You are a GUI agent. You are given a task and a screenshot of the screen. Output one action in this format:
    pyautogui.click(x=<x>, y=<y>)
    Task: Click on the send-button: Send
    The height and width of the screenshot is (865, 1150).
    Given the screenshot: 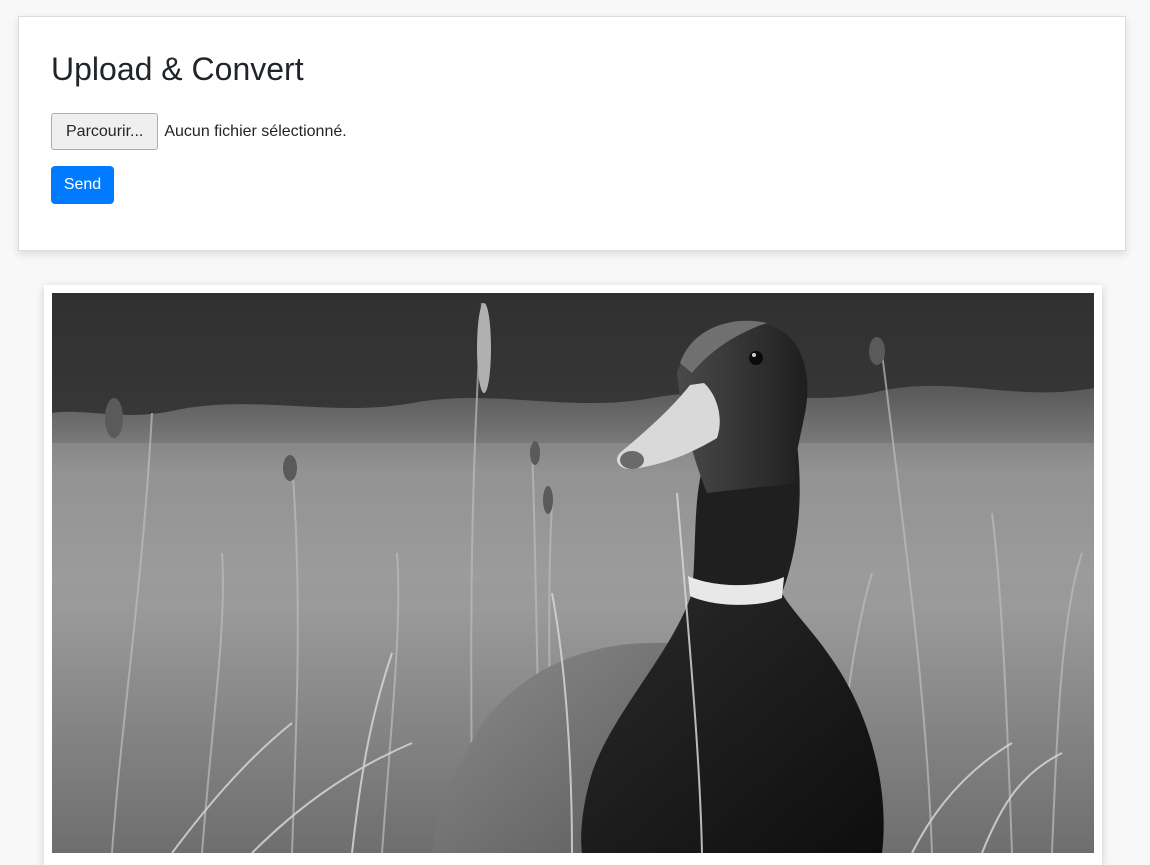 What is the action you would take?
    pyautogui.click(x=82, y=185)
    